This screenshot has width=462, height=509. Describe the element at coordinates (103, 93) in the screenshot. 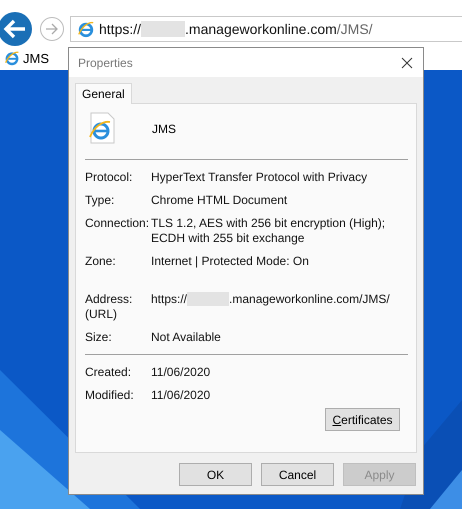

I see `tab: General` at that location.